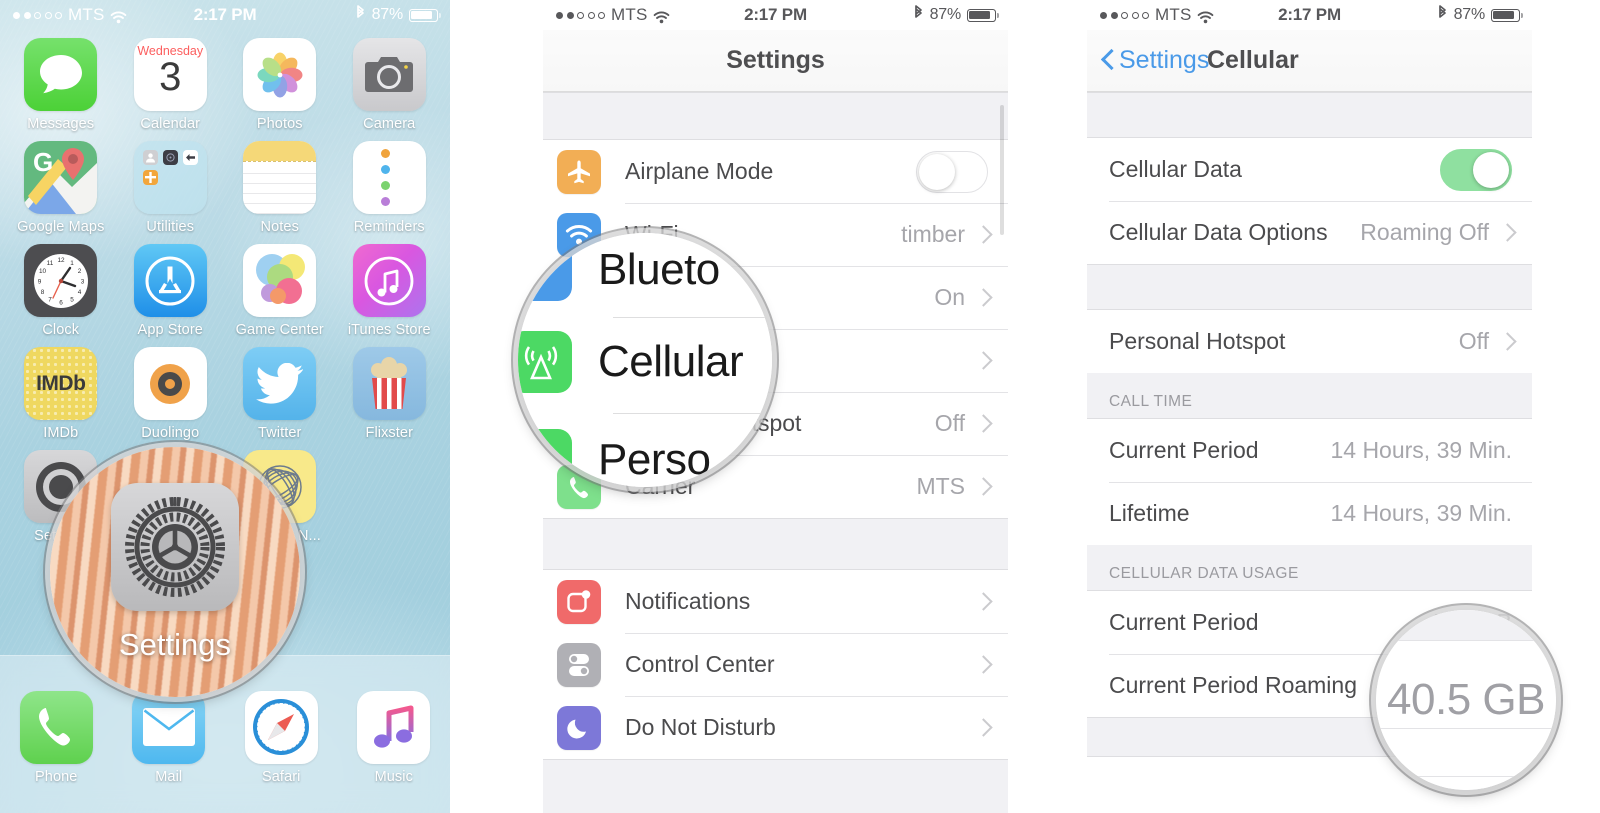 The image size is (1600, 813). What do you see at coordinates (949, 423) in the screenshot?
I see `row-value: Off` at bounding box center [949, 423].